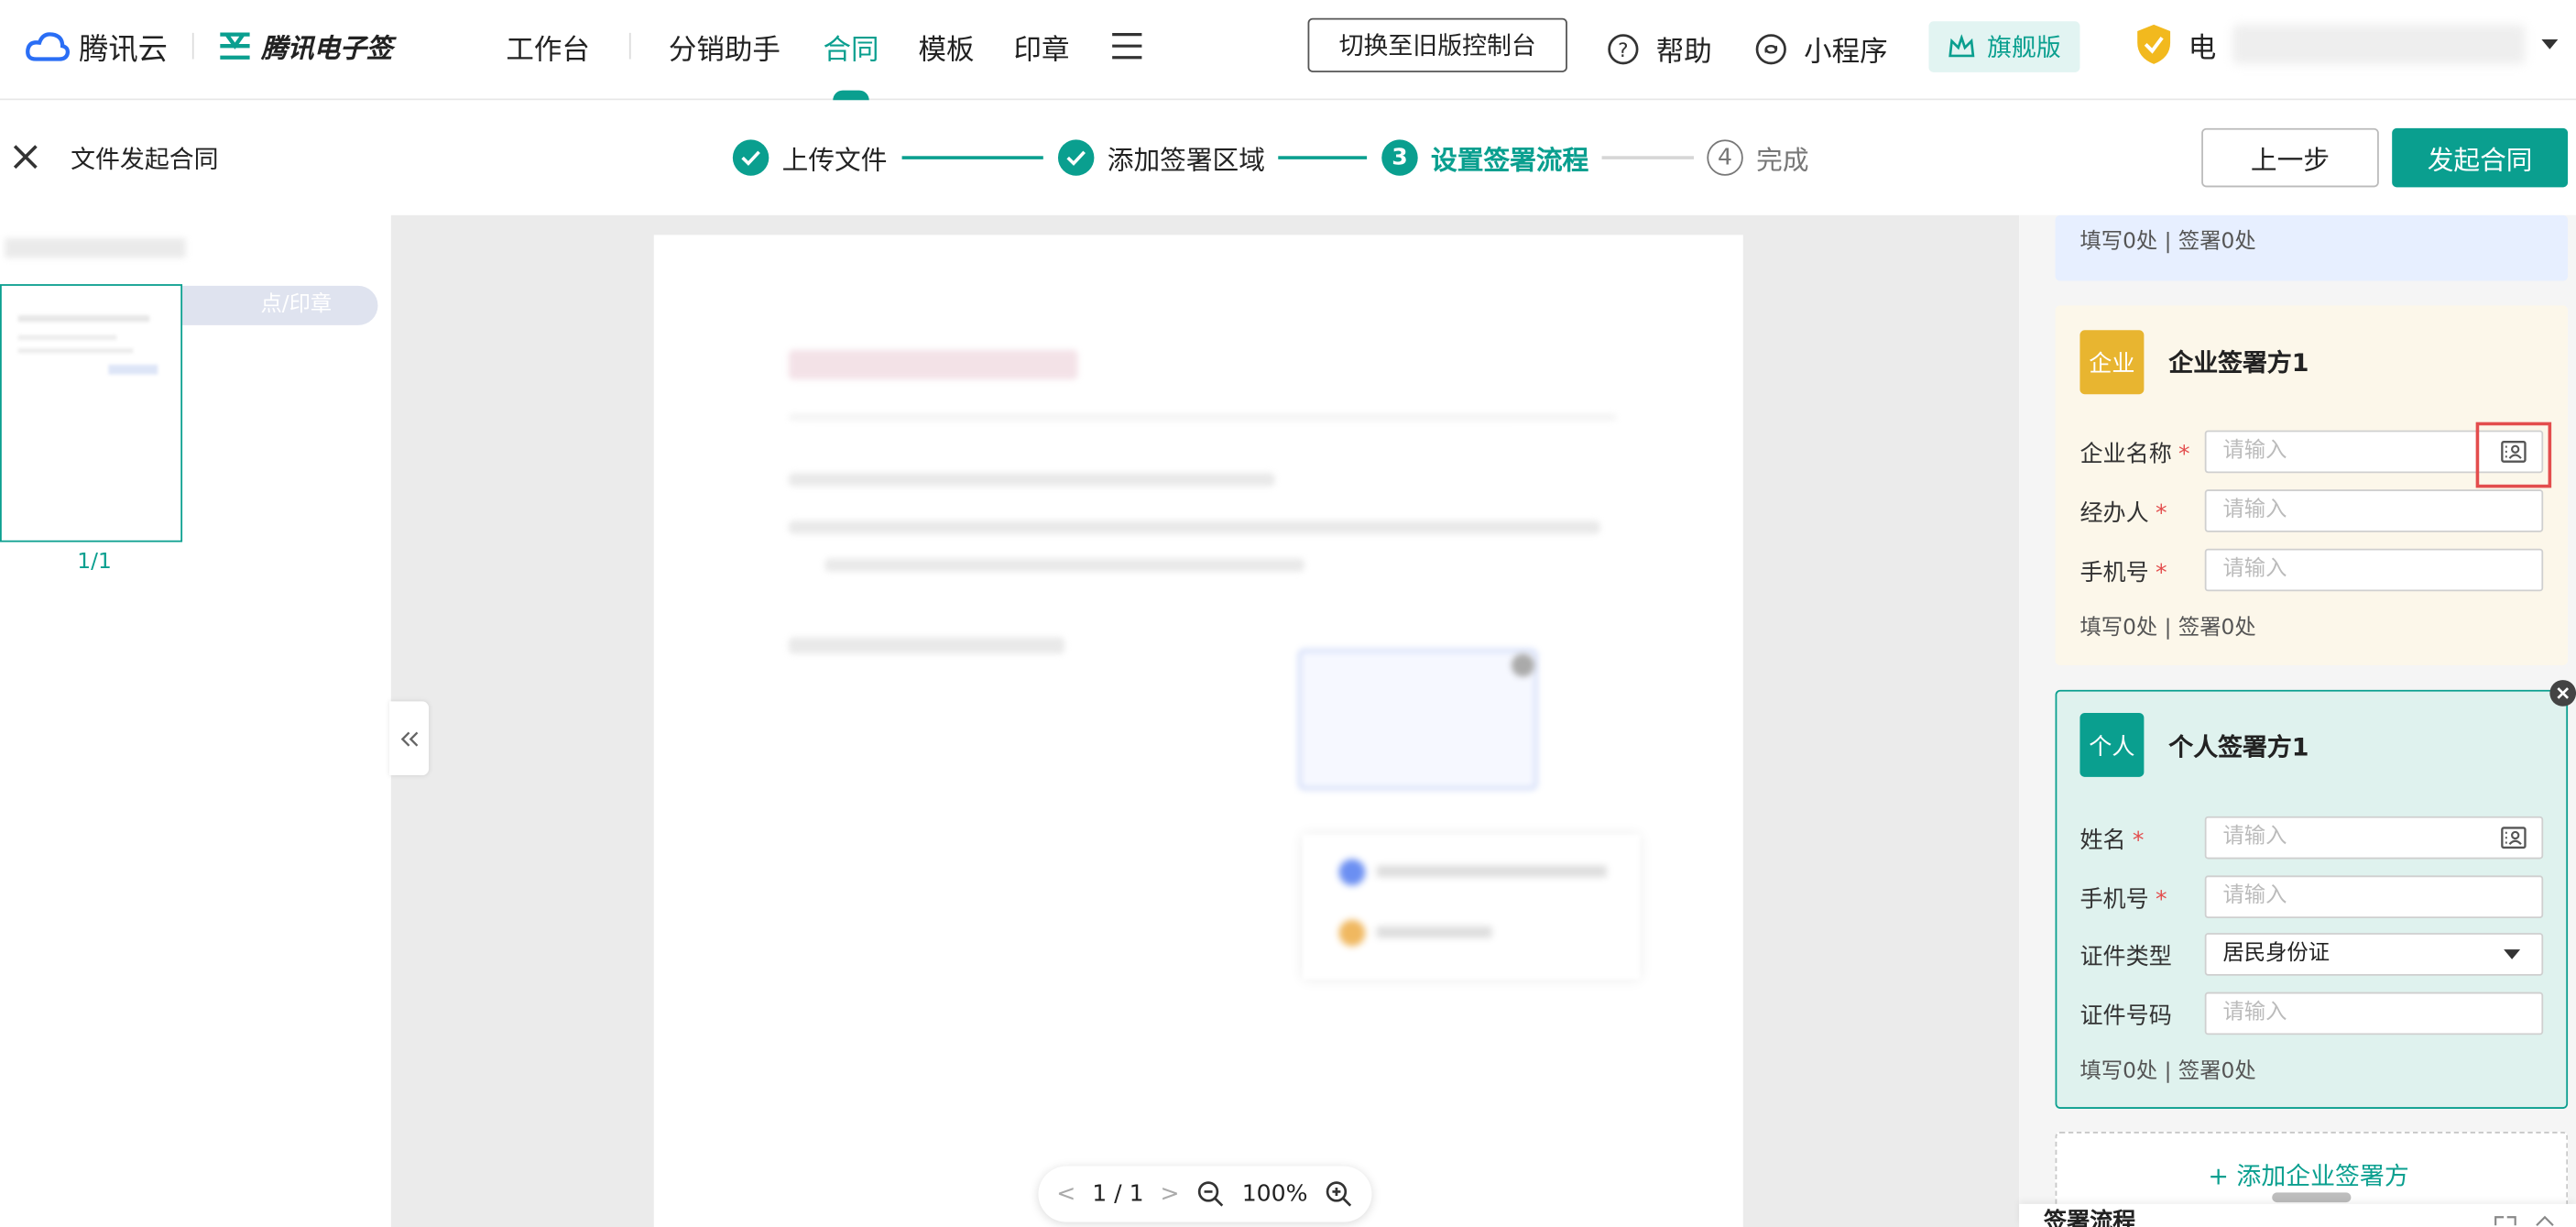  What do you see at coordinates (2514, 838) in the screenshot?
I see `contact-book-icon` at bounding box center [2514, 838].